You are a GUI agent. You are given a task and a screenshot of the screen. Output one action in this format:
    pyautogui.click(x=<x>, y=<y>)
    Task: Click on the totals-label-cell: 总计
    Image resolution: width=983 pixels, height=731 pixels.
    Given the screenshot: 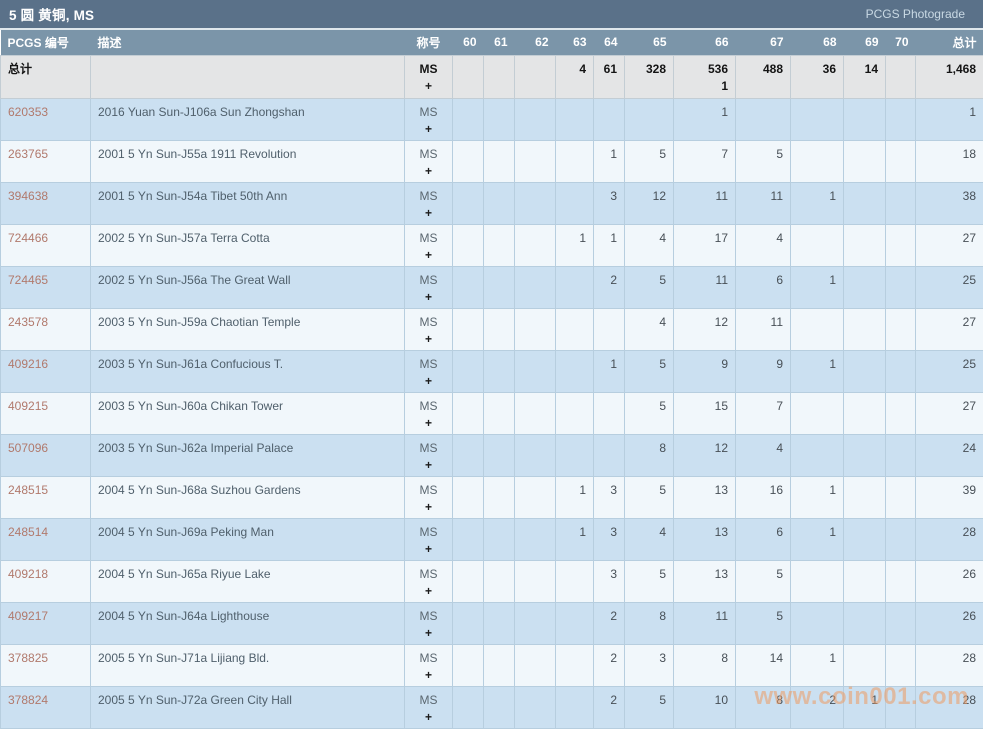 What is the action you would take?
    pyautogui.click(x=45, y=76)
    